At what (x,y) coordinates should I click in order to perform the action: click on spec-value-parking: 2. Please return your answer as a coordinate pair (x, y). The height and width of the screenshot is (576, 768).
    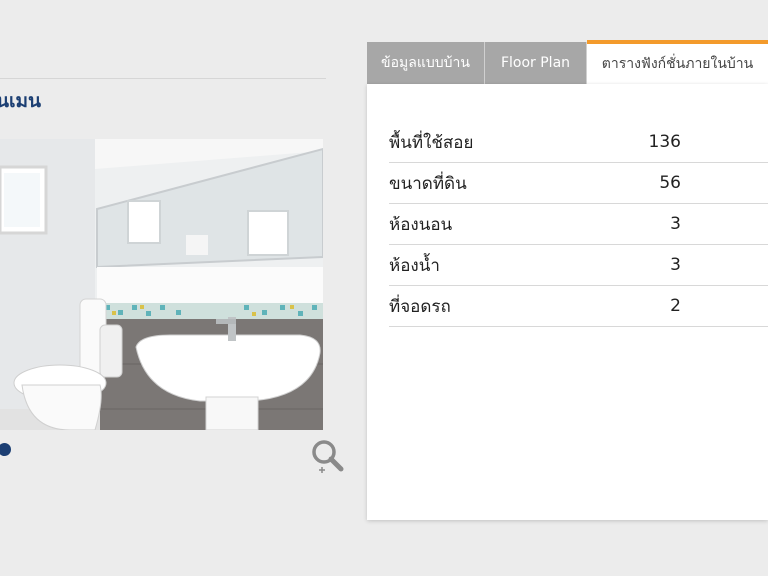
    Looking at the image, I should click on (698, 306).